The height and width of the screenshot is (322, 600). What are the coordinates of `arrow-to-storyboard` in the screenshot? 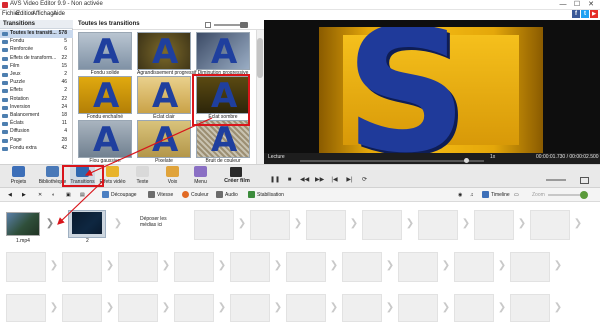 It's located at (81, 202).